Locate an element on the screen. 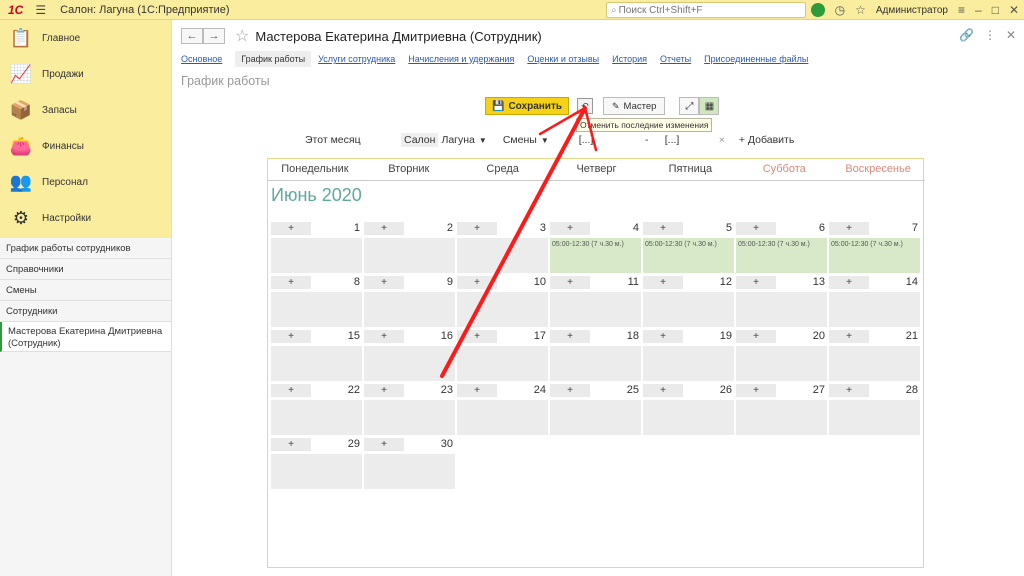  tab-services: Услуги сотрудника is located at coordinates (356, 59).